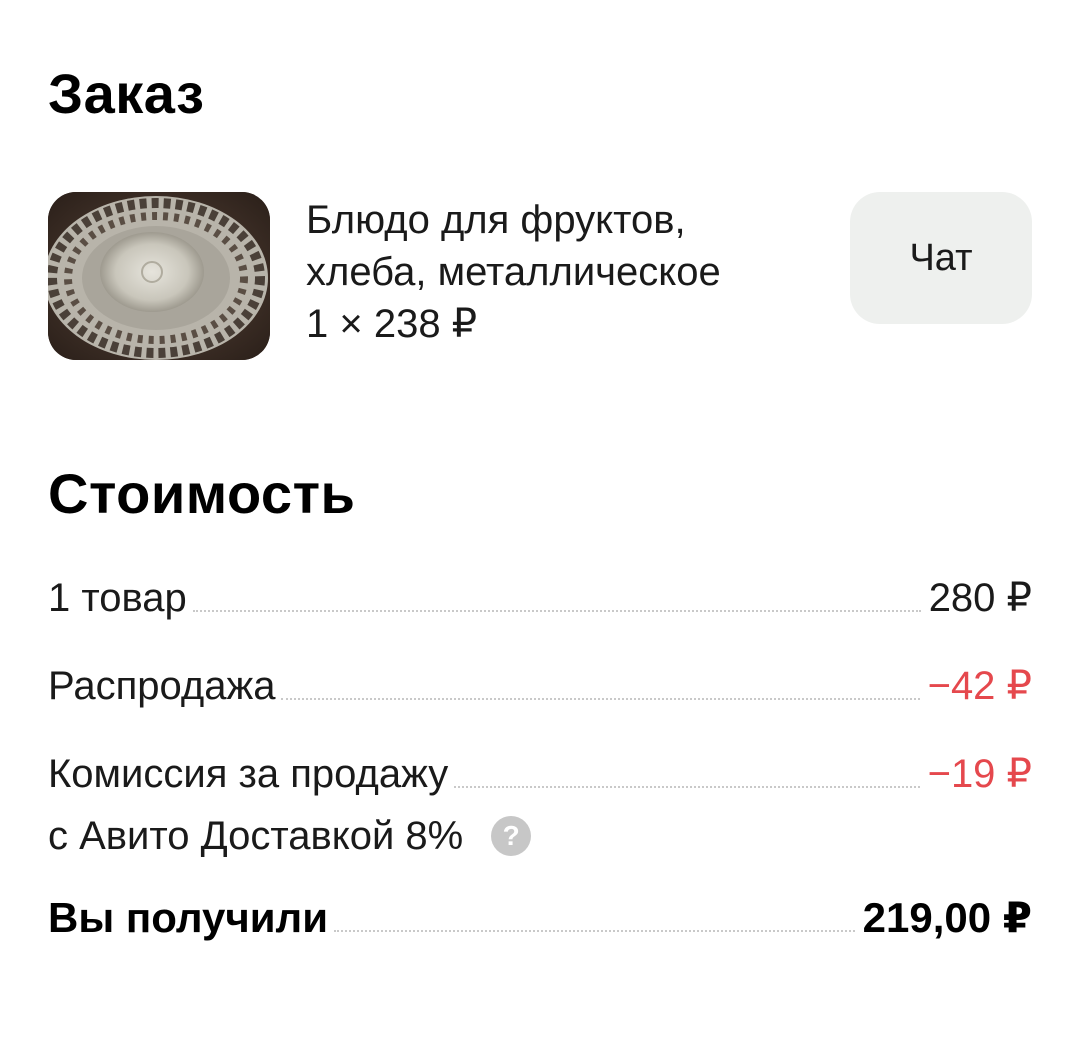 This screenshot has height=1057, width=1080. Describe the element at coordinates (979, 774) in the screenshot. I see `cost-row-value: −19 ₽` at that location.